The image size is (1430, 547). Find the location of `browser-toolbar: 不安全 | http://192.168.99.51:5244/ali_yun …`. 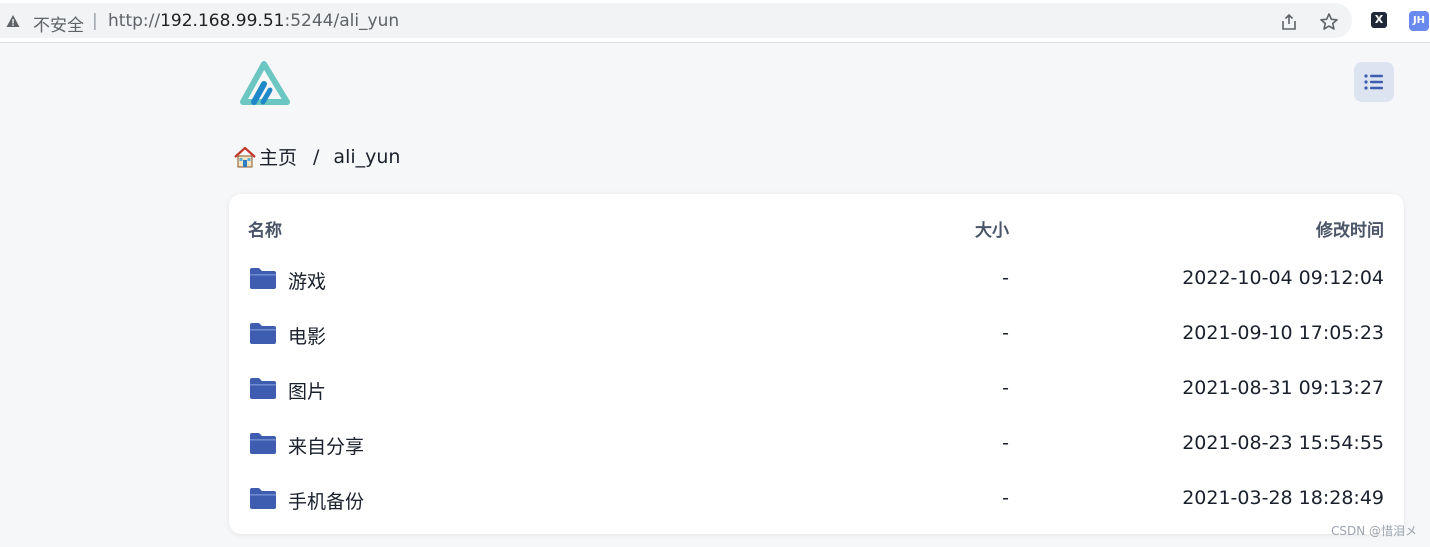

browser-toolbar: 不安全 | http://192.168.99.51:5244/ali_yun … is located at coordinates (715, 21).